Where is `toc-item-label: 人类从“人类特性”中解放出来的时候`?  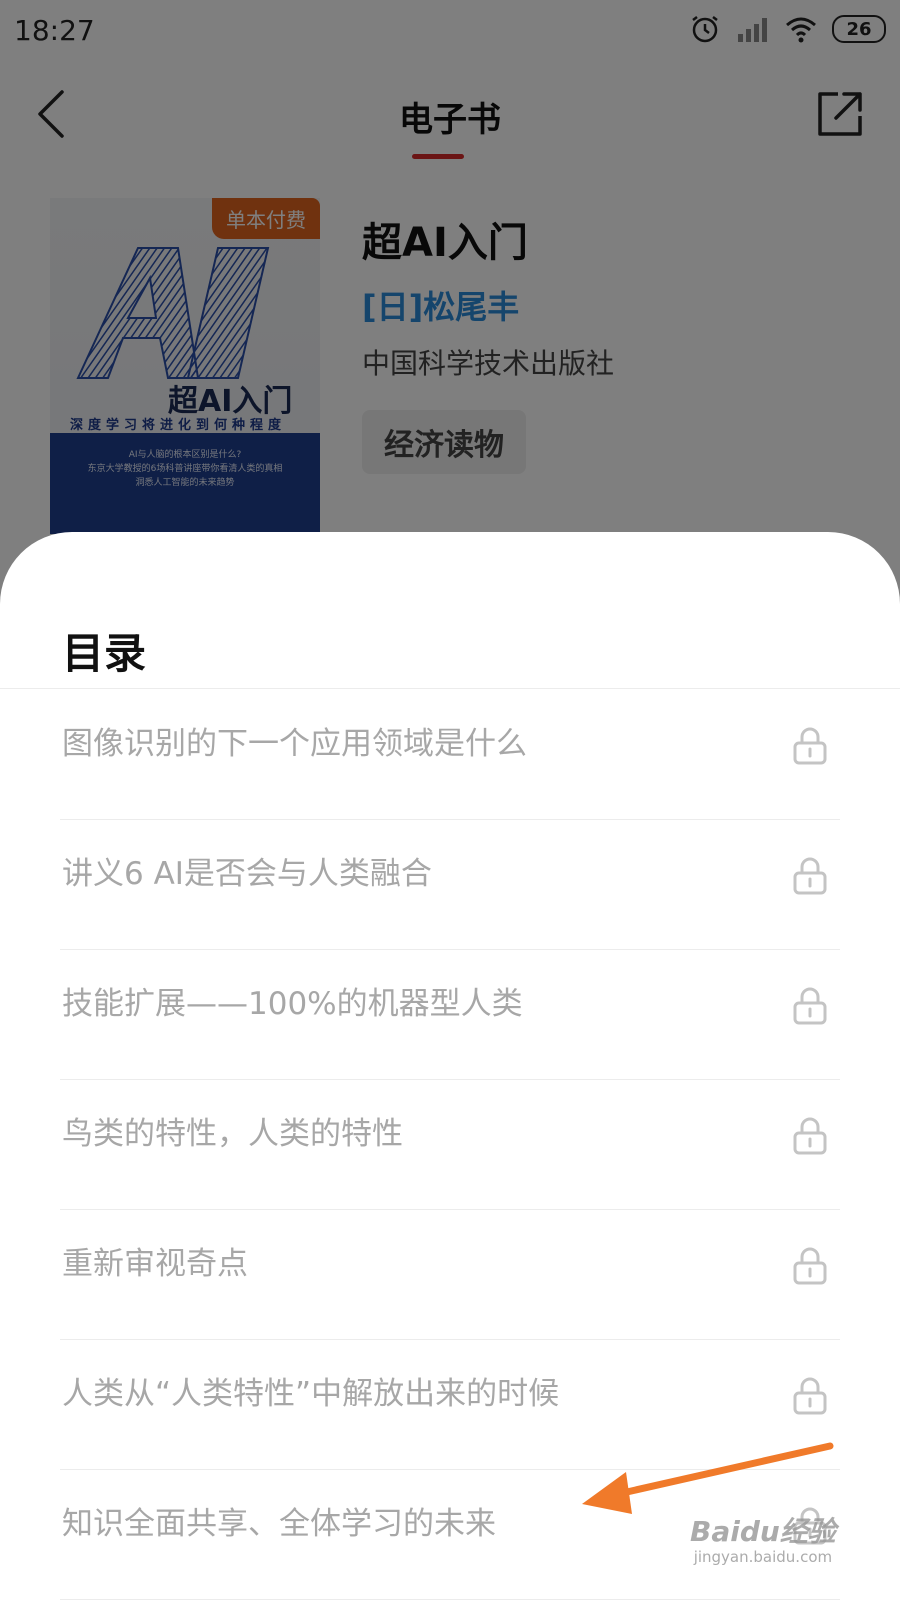
toc-item-label: 人类从“人类特性”中解放出来的时候 is located at coordinates (311, 1394).